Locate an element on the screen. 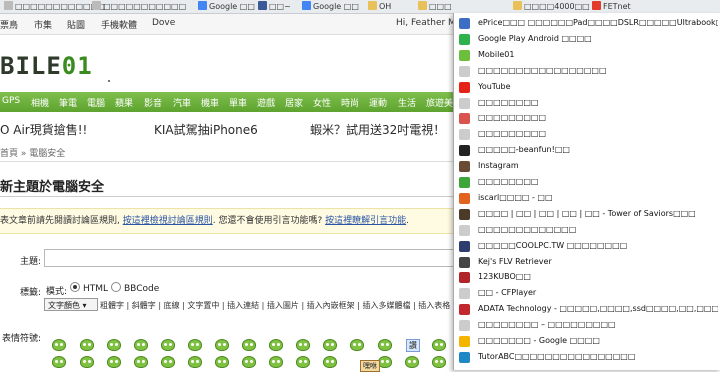  category-link: 汽車 is located at coordinates (182, 102).